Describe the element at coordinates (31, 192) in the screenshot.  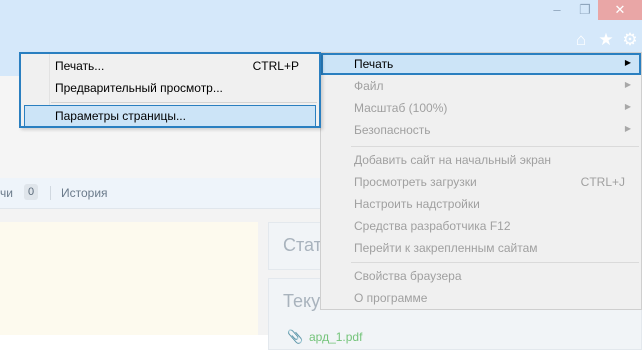
I see `tab-tasks-count: 0` at that location.